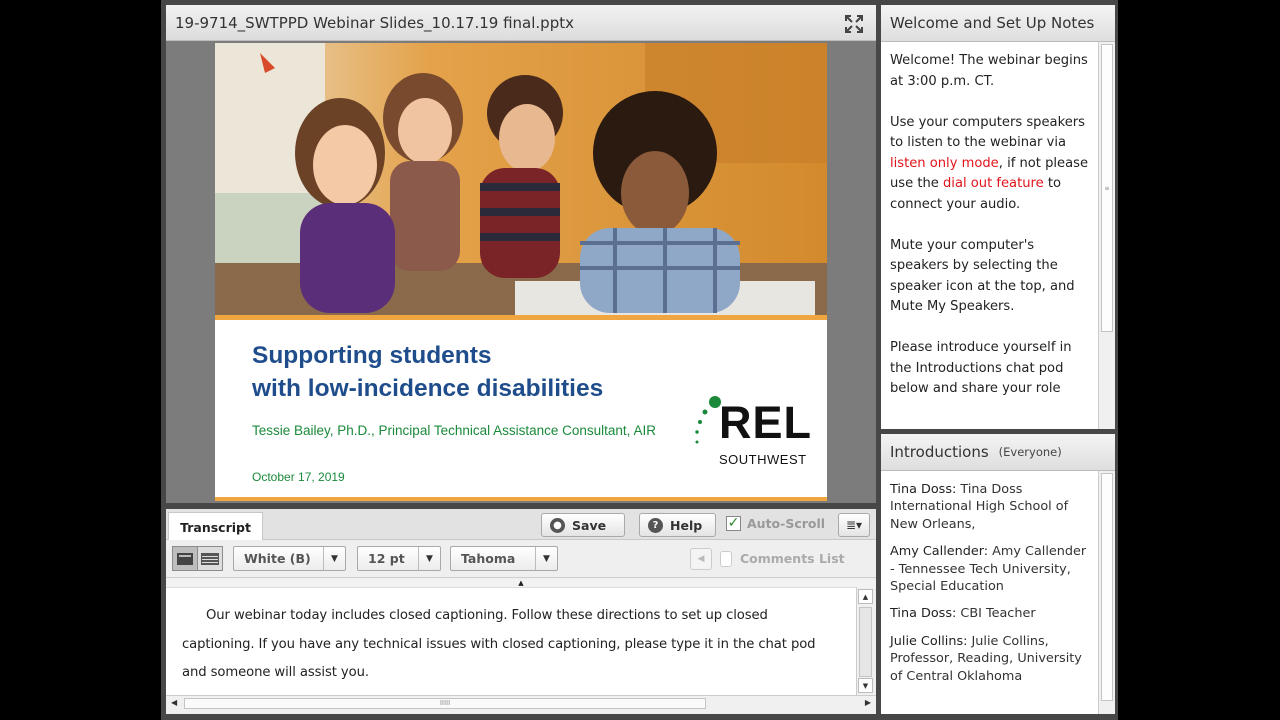  Describe the element at coordinates (655, 525) in the screenshot. I see `question-icon: ?` at that location.